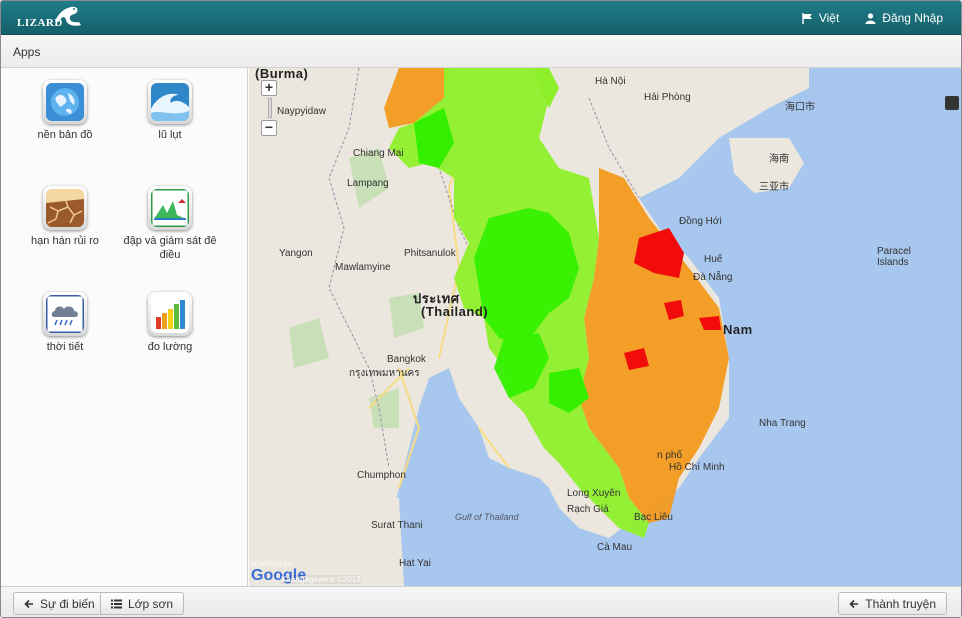 The image size is (962, 618). I want to click on map-label-danang: Đà Nẵng, so click(713, 277).